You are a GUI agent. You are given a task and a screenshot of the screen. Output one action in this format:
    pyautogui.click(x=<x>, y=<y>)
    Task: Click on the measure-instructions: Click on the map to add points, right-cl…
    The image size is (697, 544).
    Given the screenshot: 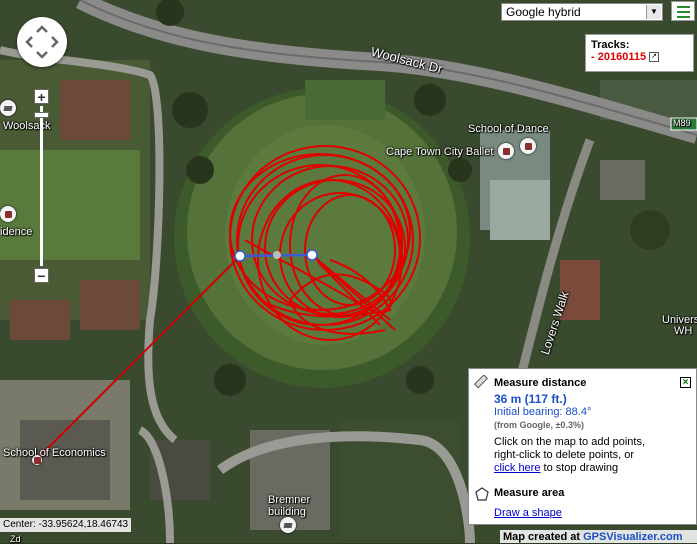 What is the action you would take?
    pyautogui.click(x=569, y=455)
    